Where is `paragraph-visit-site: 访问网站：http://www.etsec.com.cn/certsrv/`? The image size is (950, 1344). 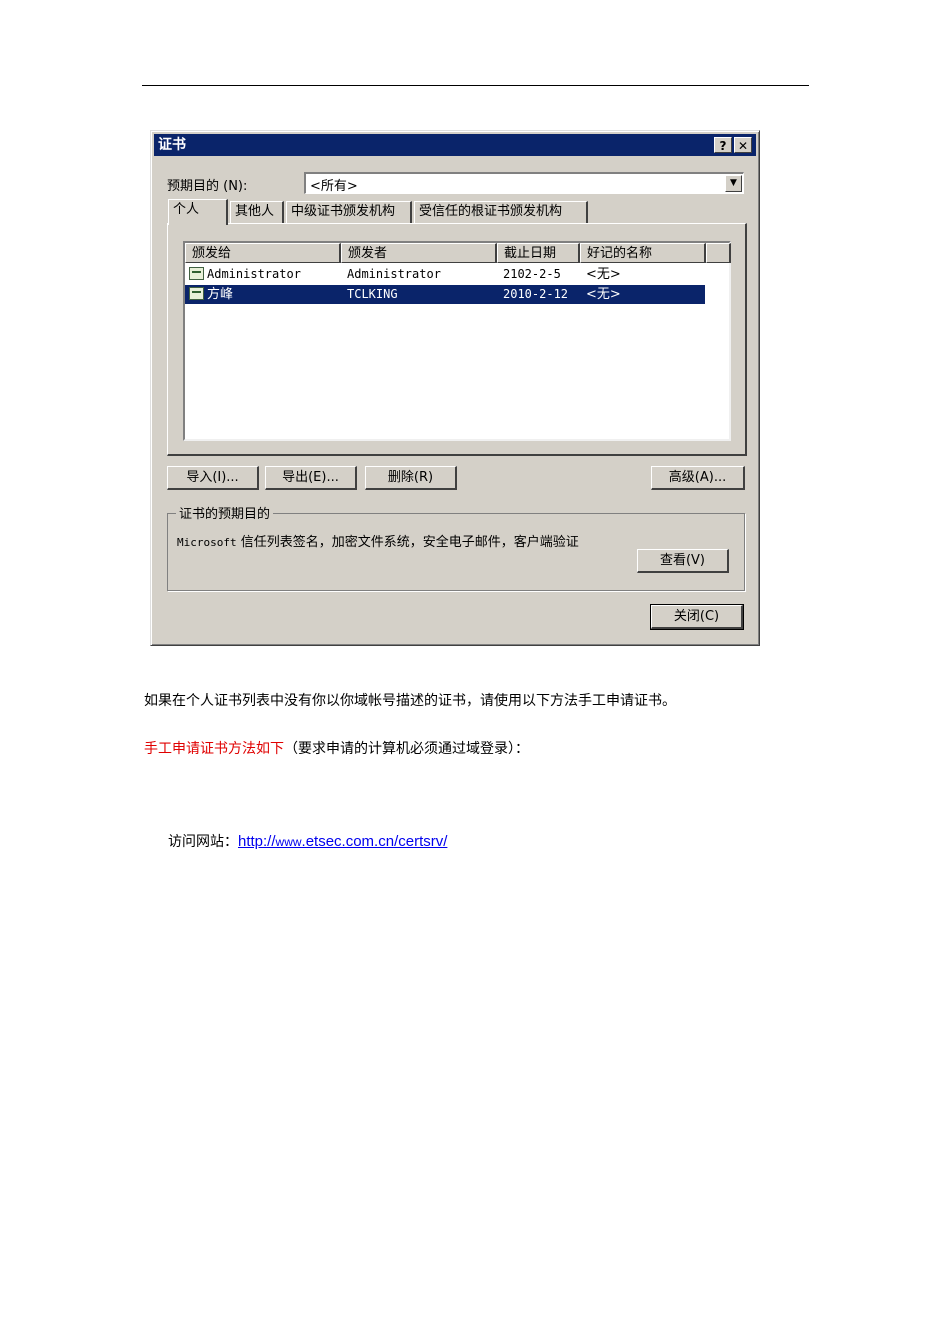
paragraph-visit-site: 访问网站：http://www.etsec.com.cn/certsrv/ is located at coordinates (307, 841).